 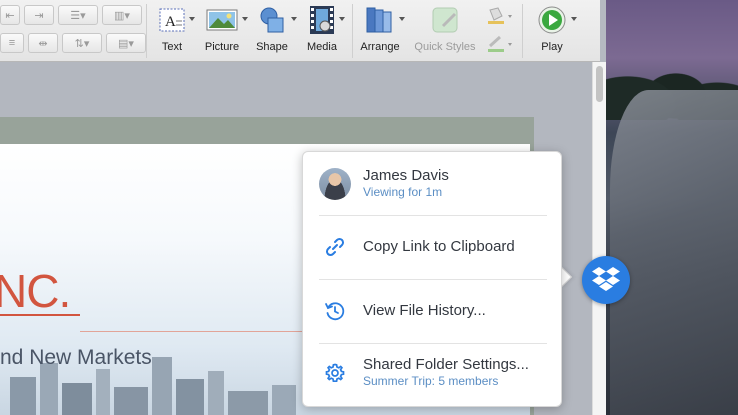 What do you see at coordinates (406, 175) in the screenshot?
I see `user-name: James Davis` at bounding box center [406, 175].